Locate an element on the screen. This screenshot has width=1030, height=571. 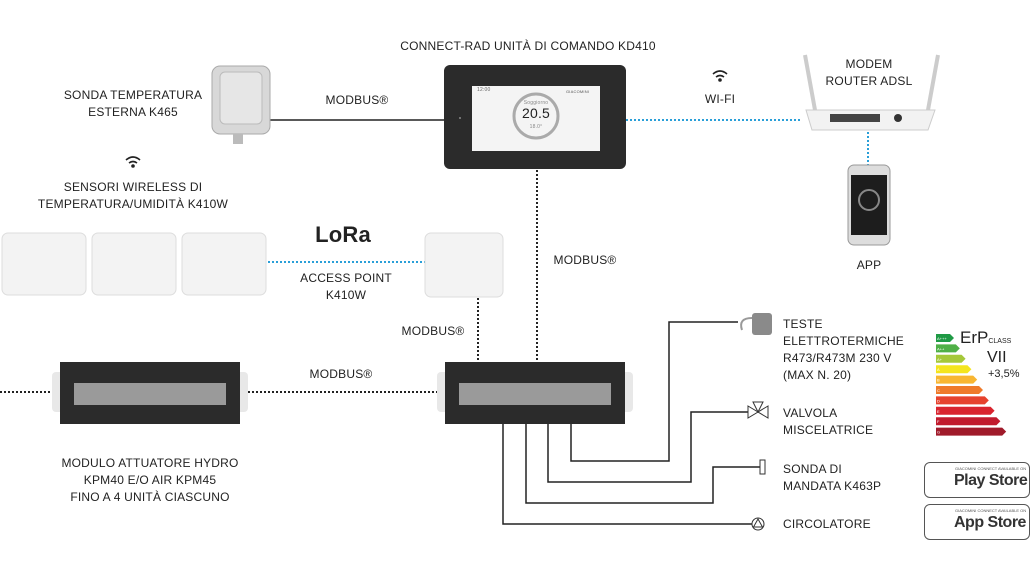
erp-band-label: B is located at coordinates (938, 380).